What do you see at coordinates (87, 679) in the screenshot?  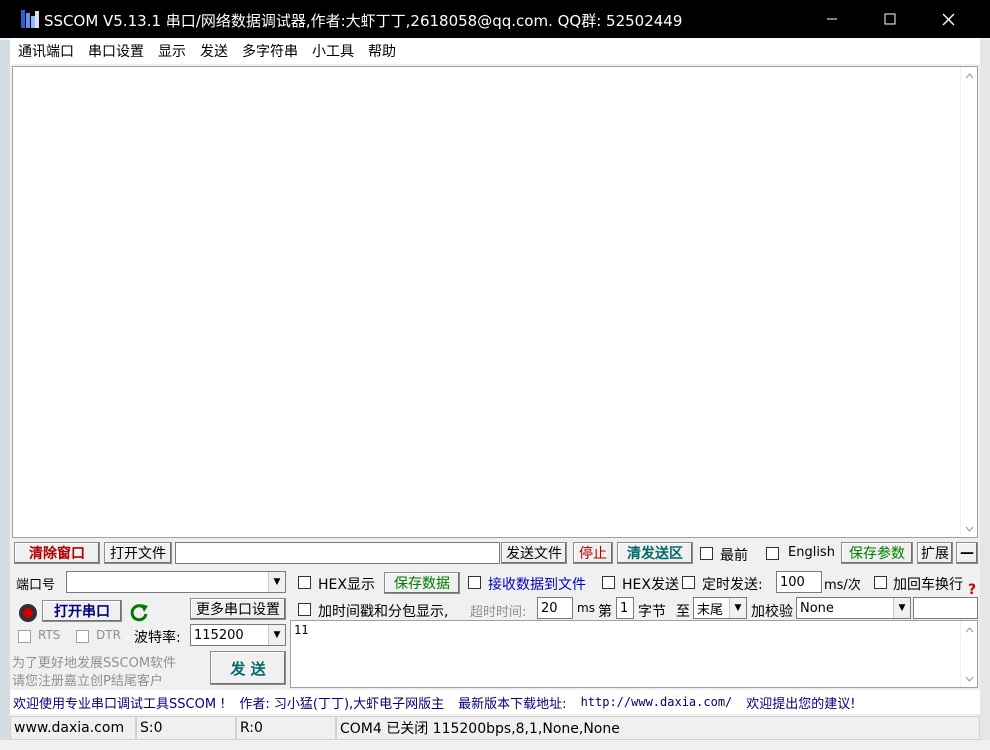 I see `promo-line-2: 请您注册嘉立创P结尾客户` at bounding box center [87, 679].